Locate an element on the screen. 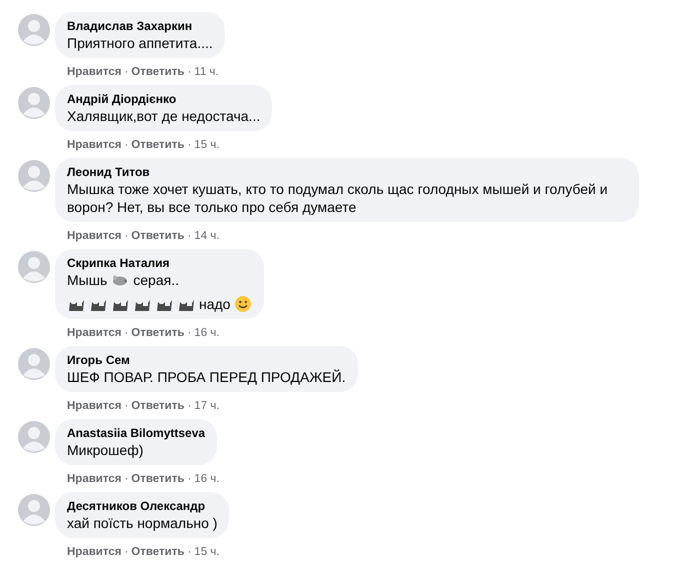  author-name: Владислав Захаркин is located at coordinates (140, 26).